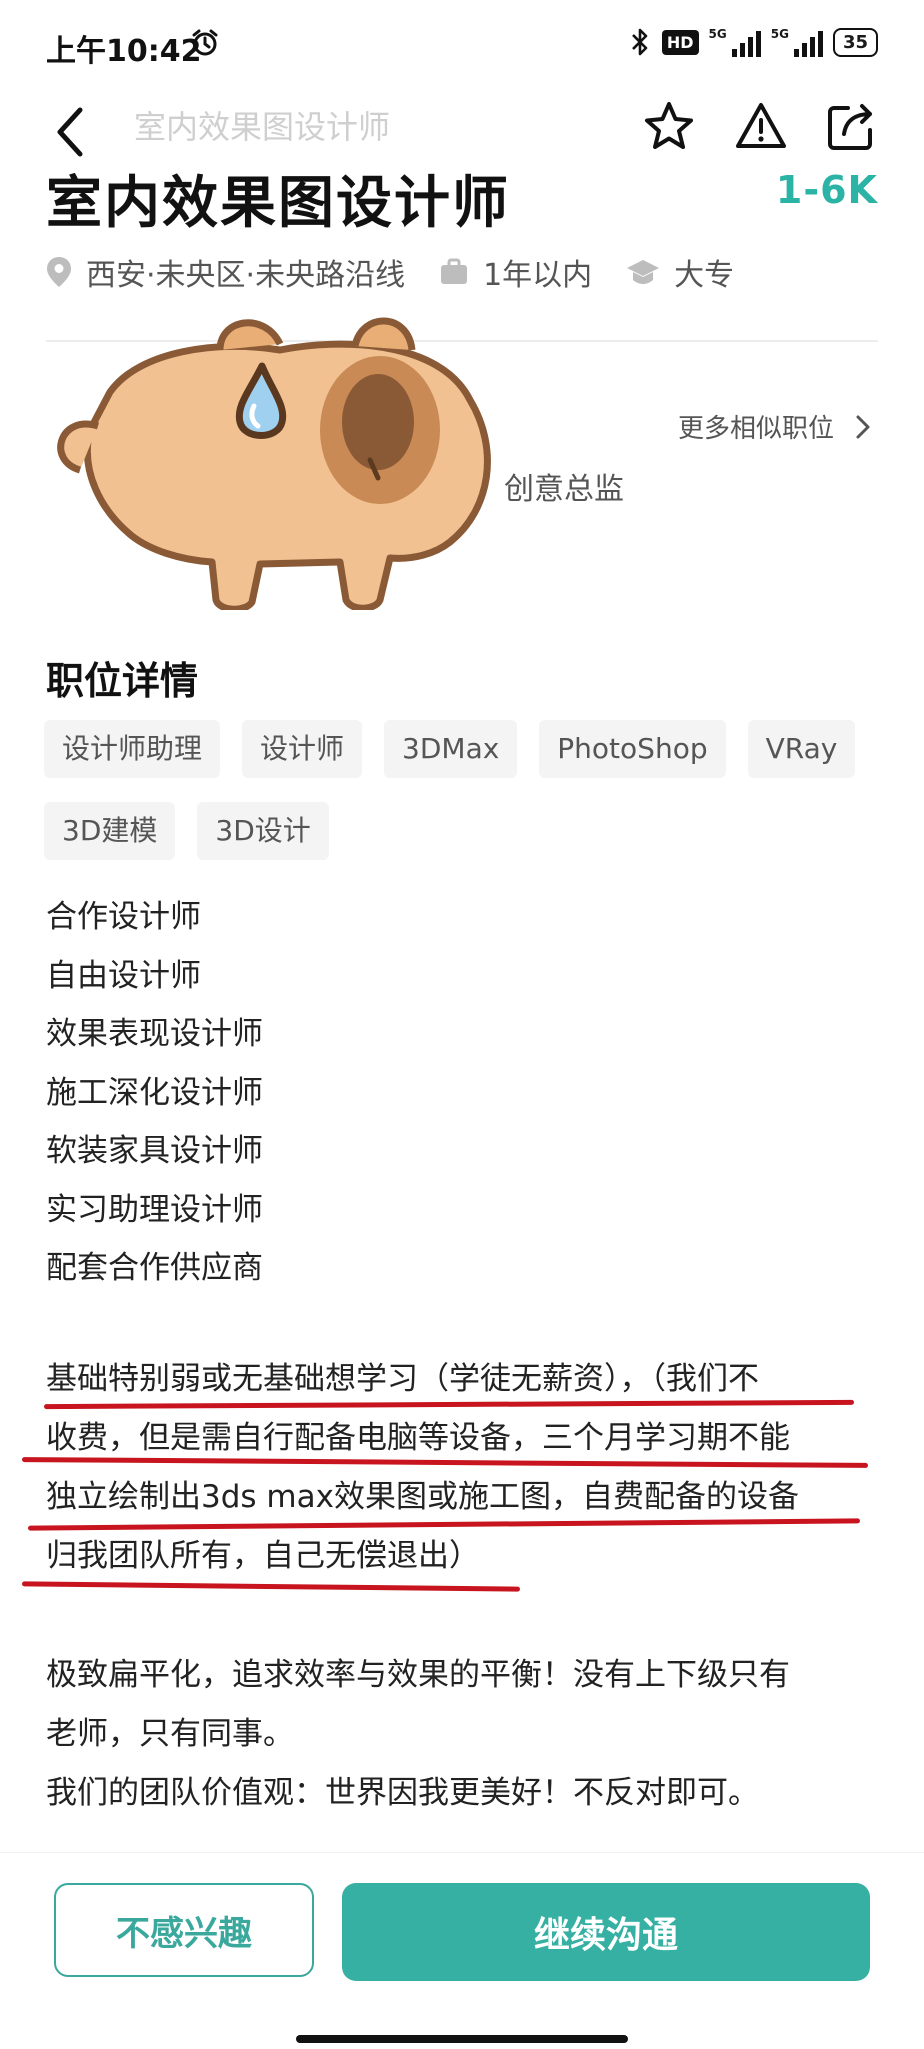  I want to click on location-text: 西安·未央区·未央路沿线, so click(246, 275).